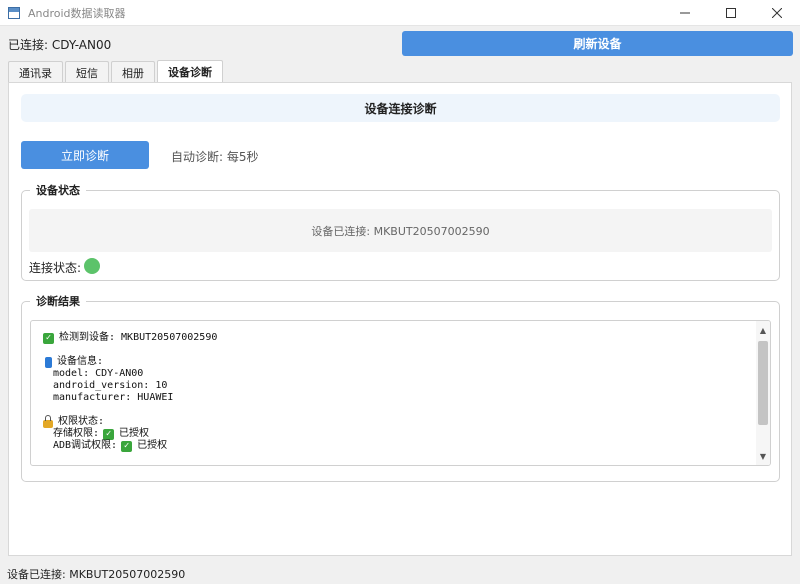 The height and width of the screenshot is (584, 800). What do you see at coordinates (14, 12) in the screenshot?
I see `app-icon` at bounding box center [14, 12].